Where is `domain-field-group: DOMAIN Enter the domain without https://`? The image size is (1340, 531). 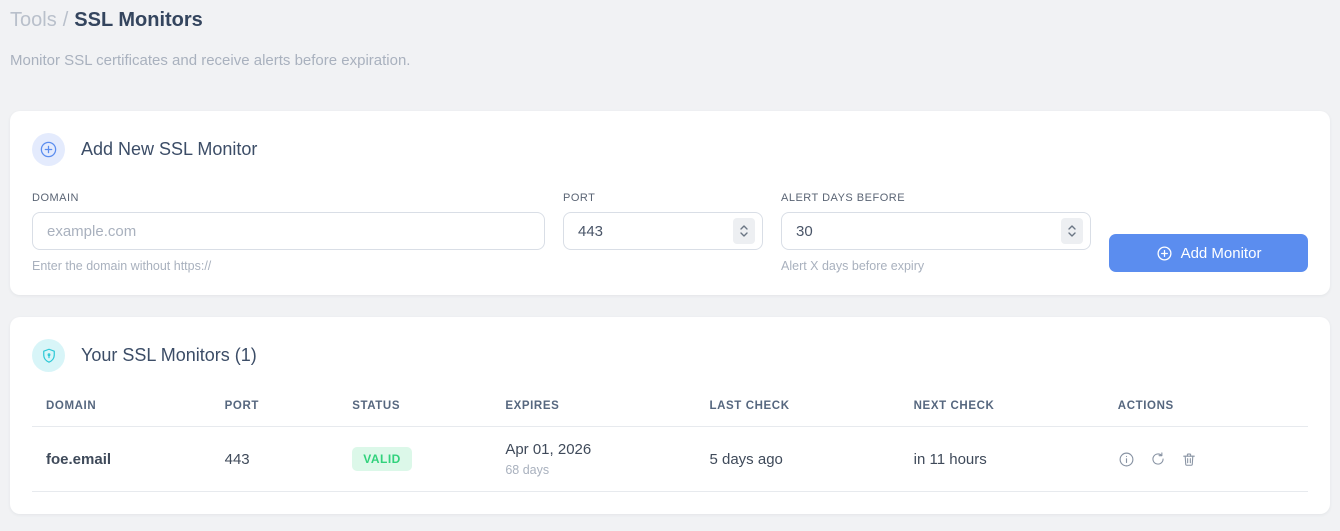
domain-field-group: DOMAIN Enter the domain without https:// is located at coordinates (288, 232).